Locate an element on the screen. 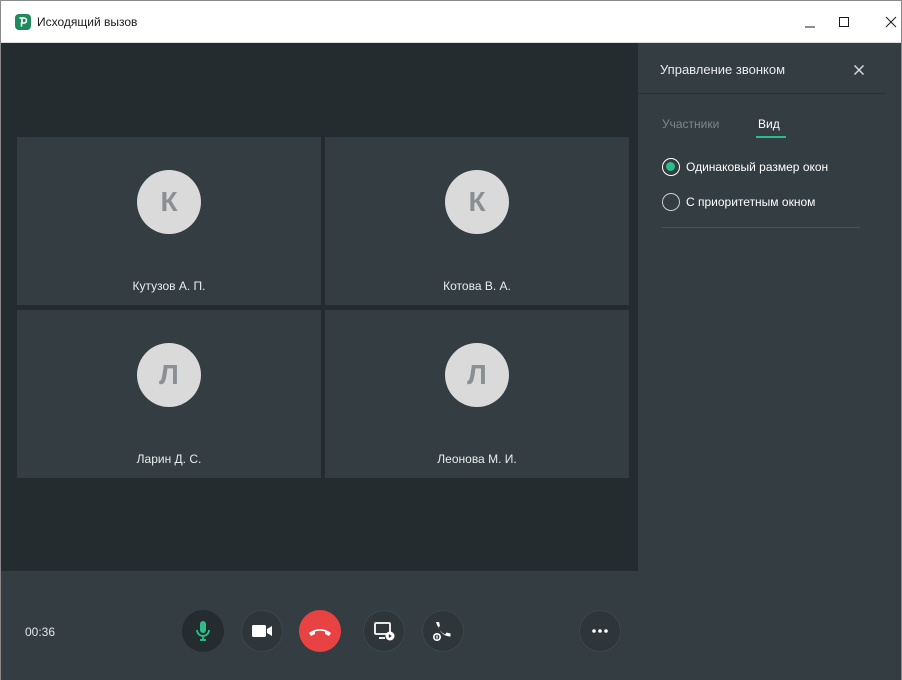 The image size is (902, 680). screen-share-button is located at coordinates (384, 631).